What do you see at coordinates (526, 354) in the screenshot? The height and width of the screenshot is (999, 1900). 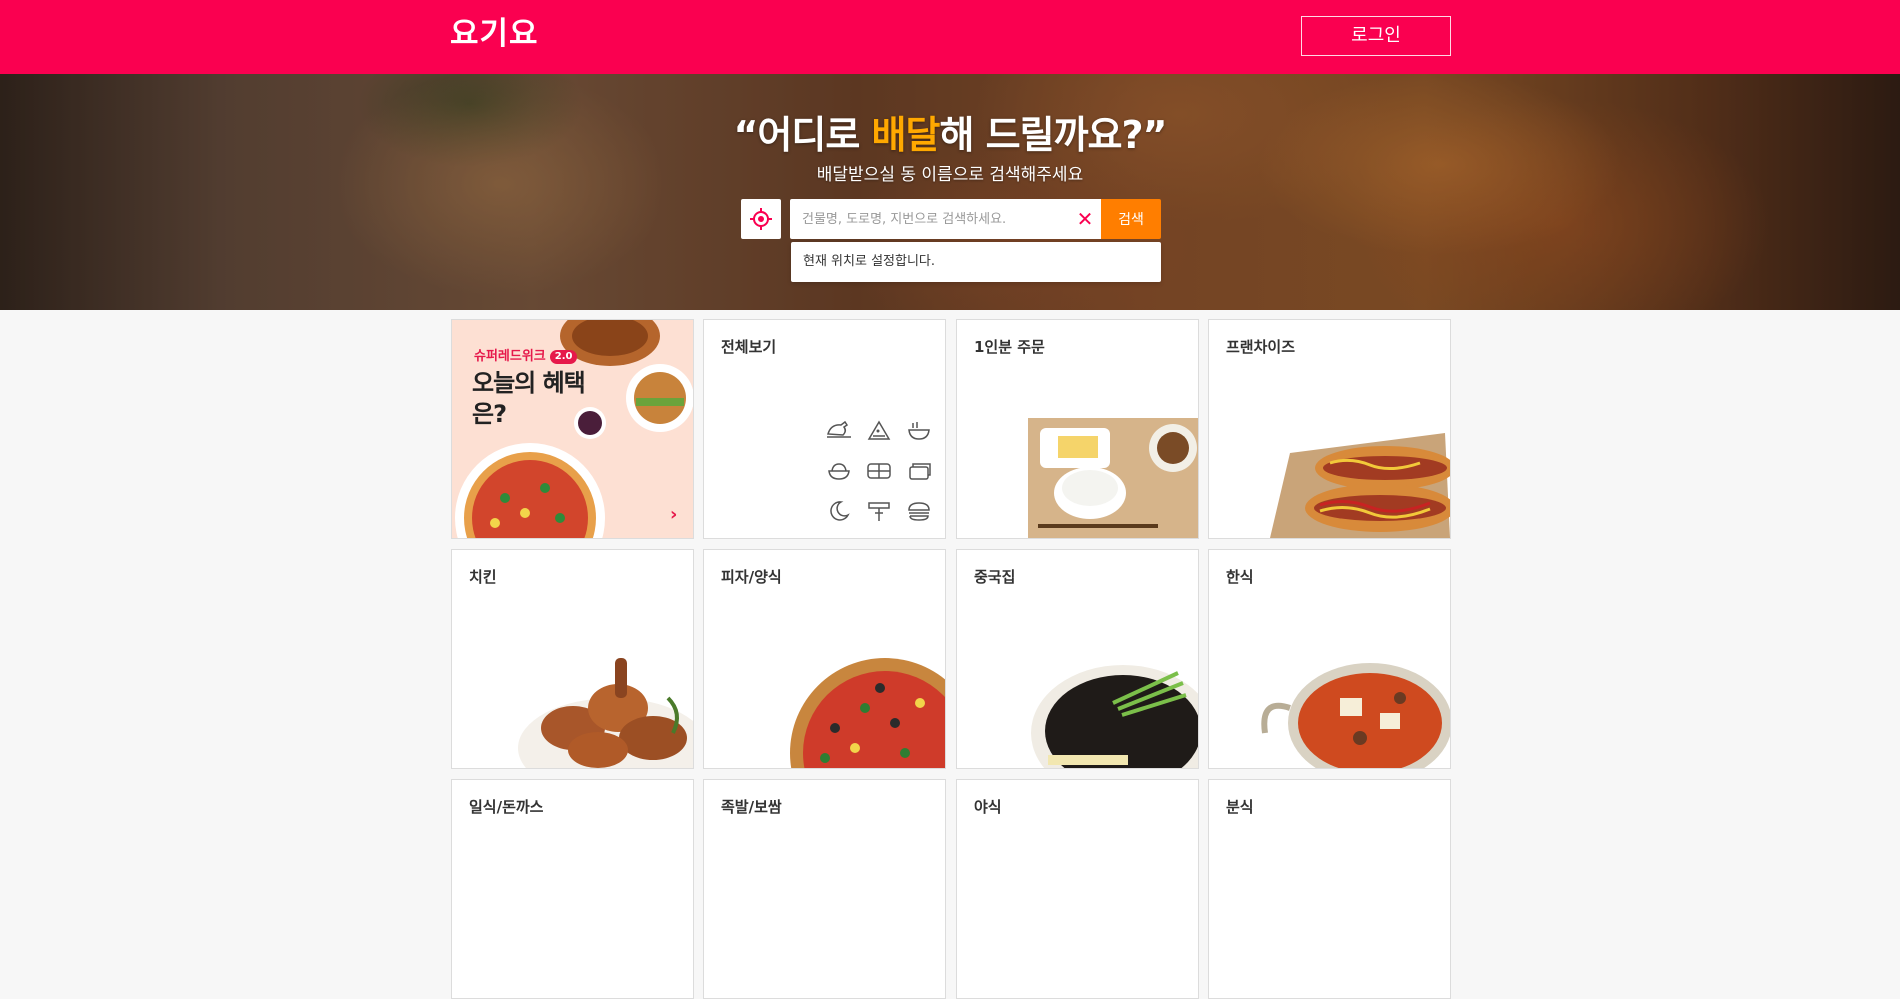 I see `promo-tag: 슈퍼레드위크 2.0` at bounding box center [526, 354].